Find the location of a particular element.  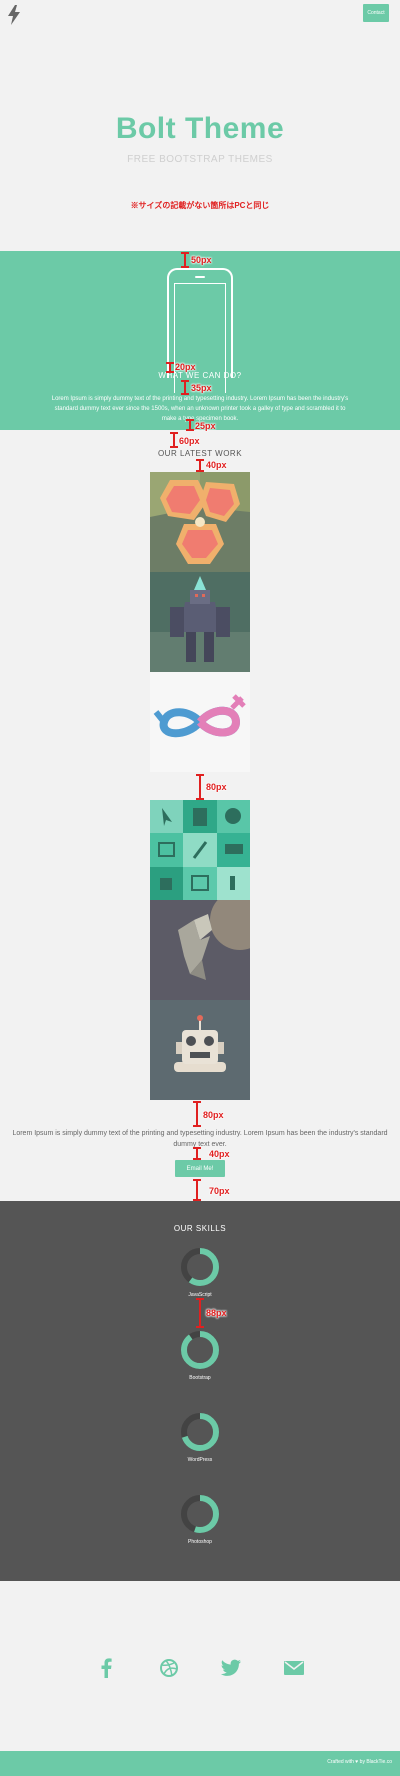

contact-button: Contact is located at coordinates (376, 13).